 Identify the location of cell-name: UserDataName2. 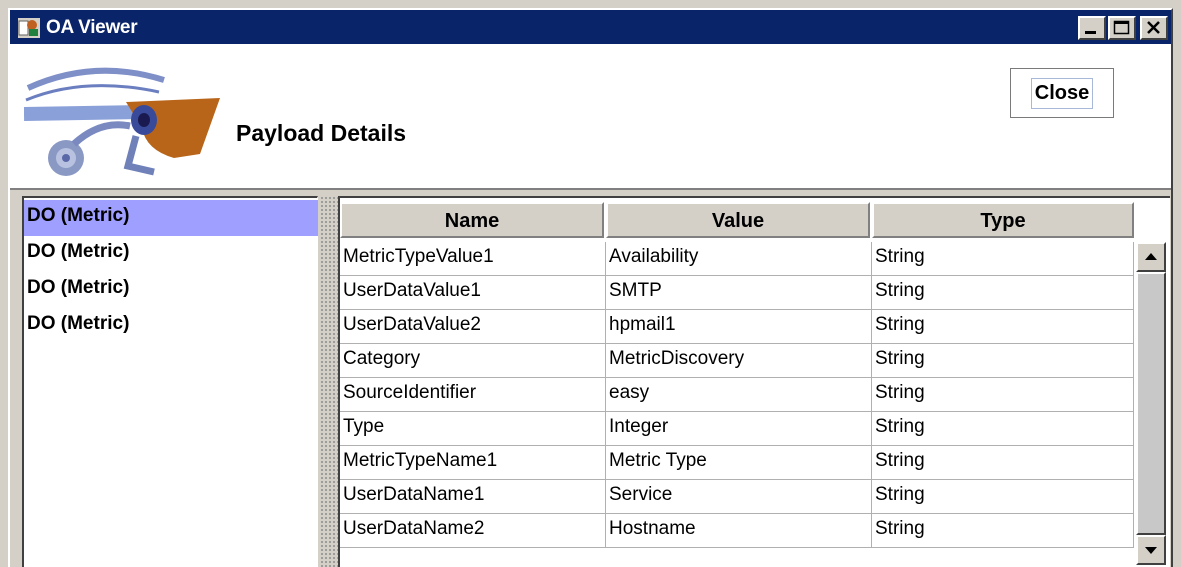
(473, 531).